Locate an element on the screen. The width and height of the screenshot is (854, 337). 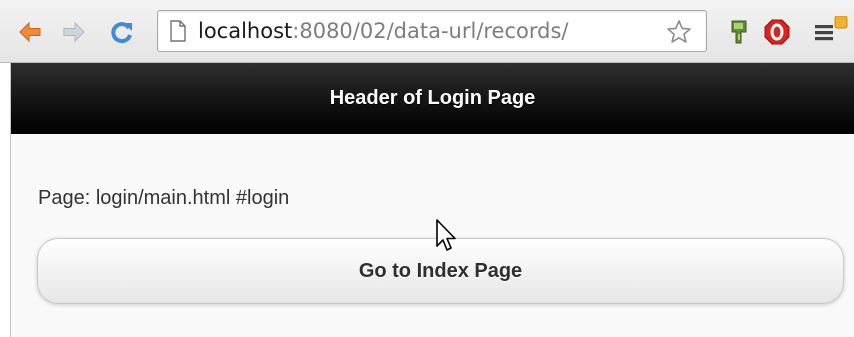
url-path: :8080/02/data-url/records/ is located at coordinates (430, 31).